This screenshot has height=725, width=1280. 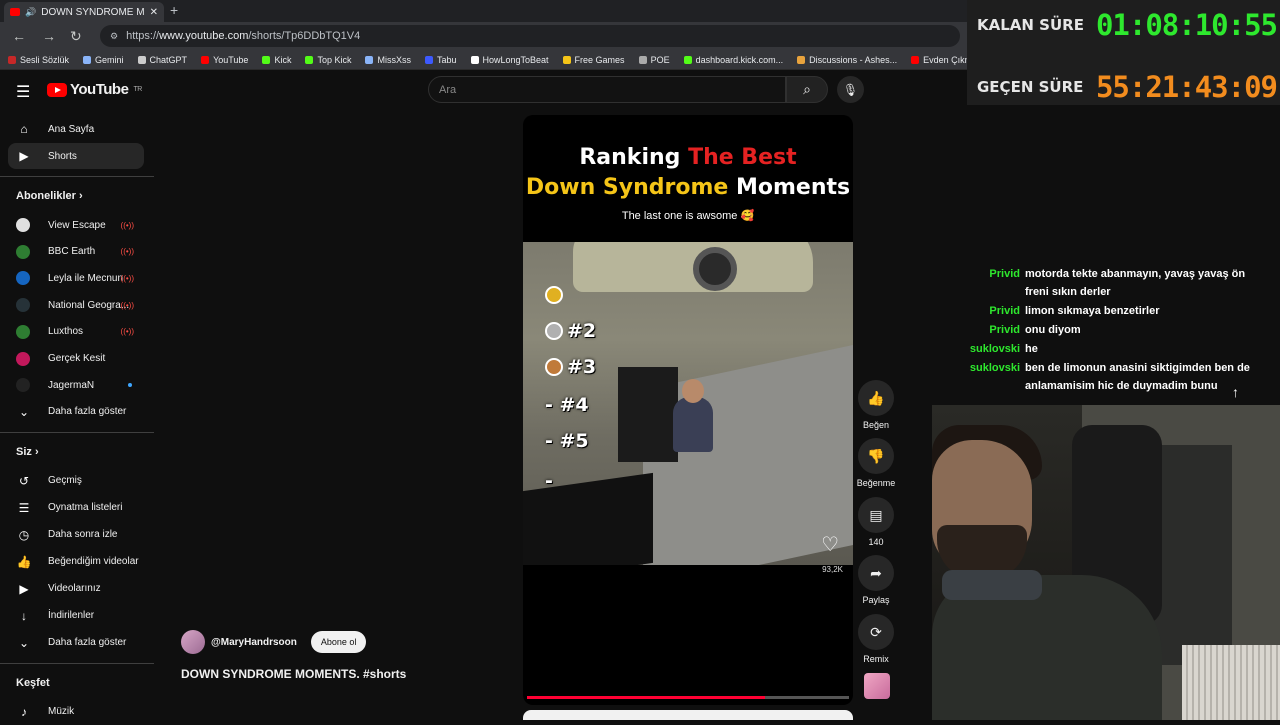 What do you see at coordinates (23, 92) in the screenshot?
I see `menu-icon: ☰` at bounding box center [23, 92].